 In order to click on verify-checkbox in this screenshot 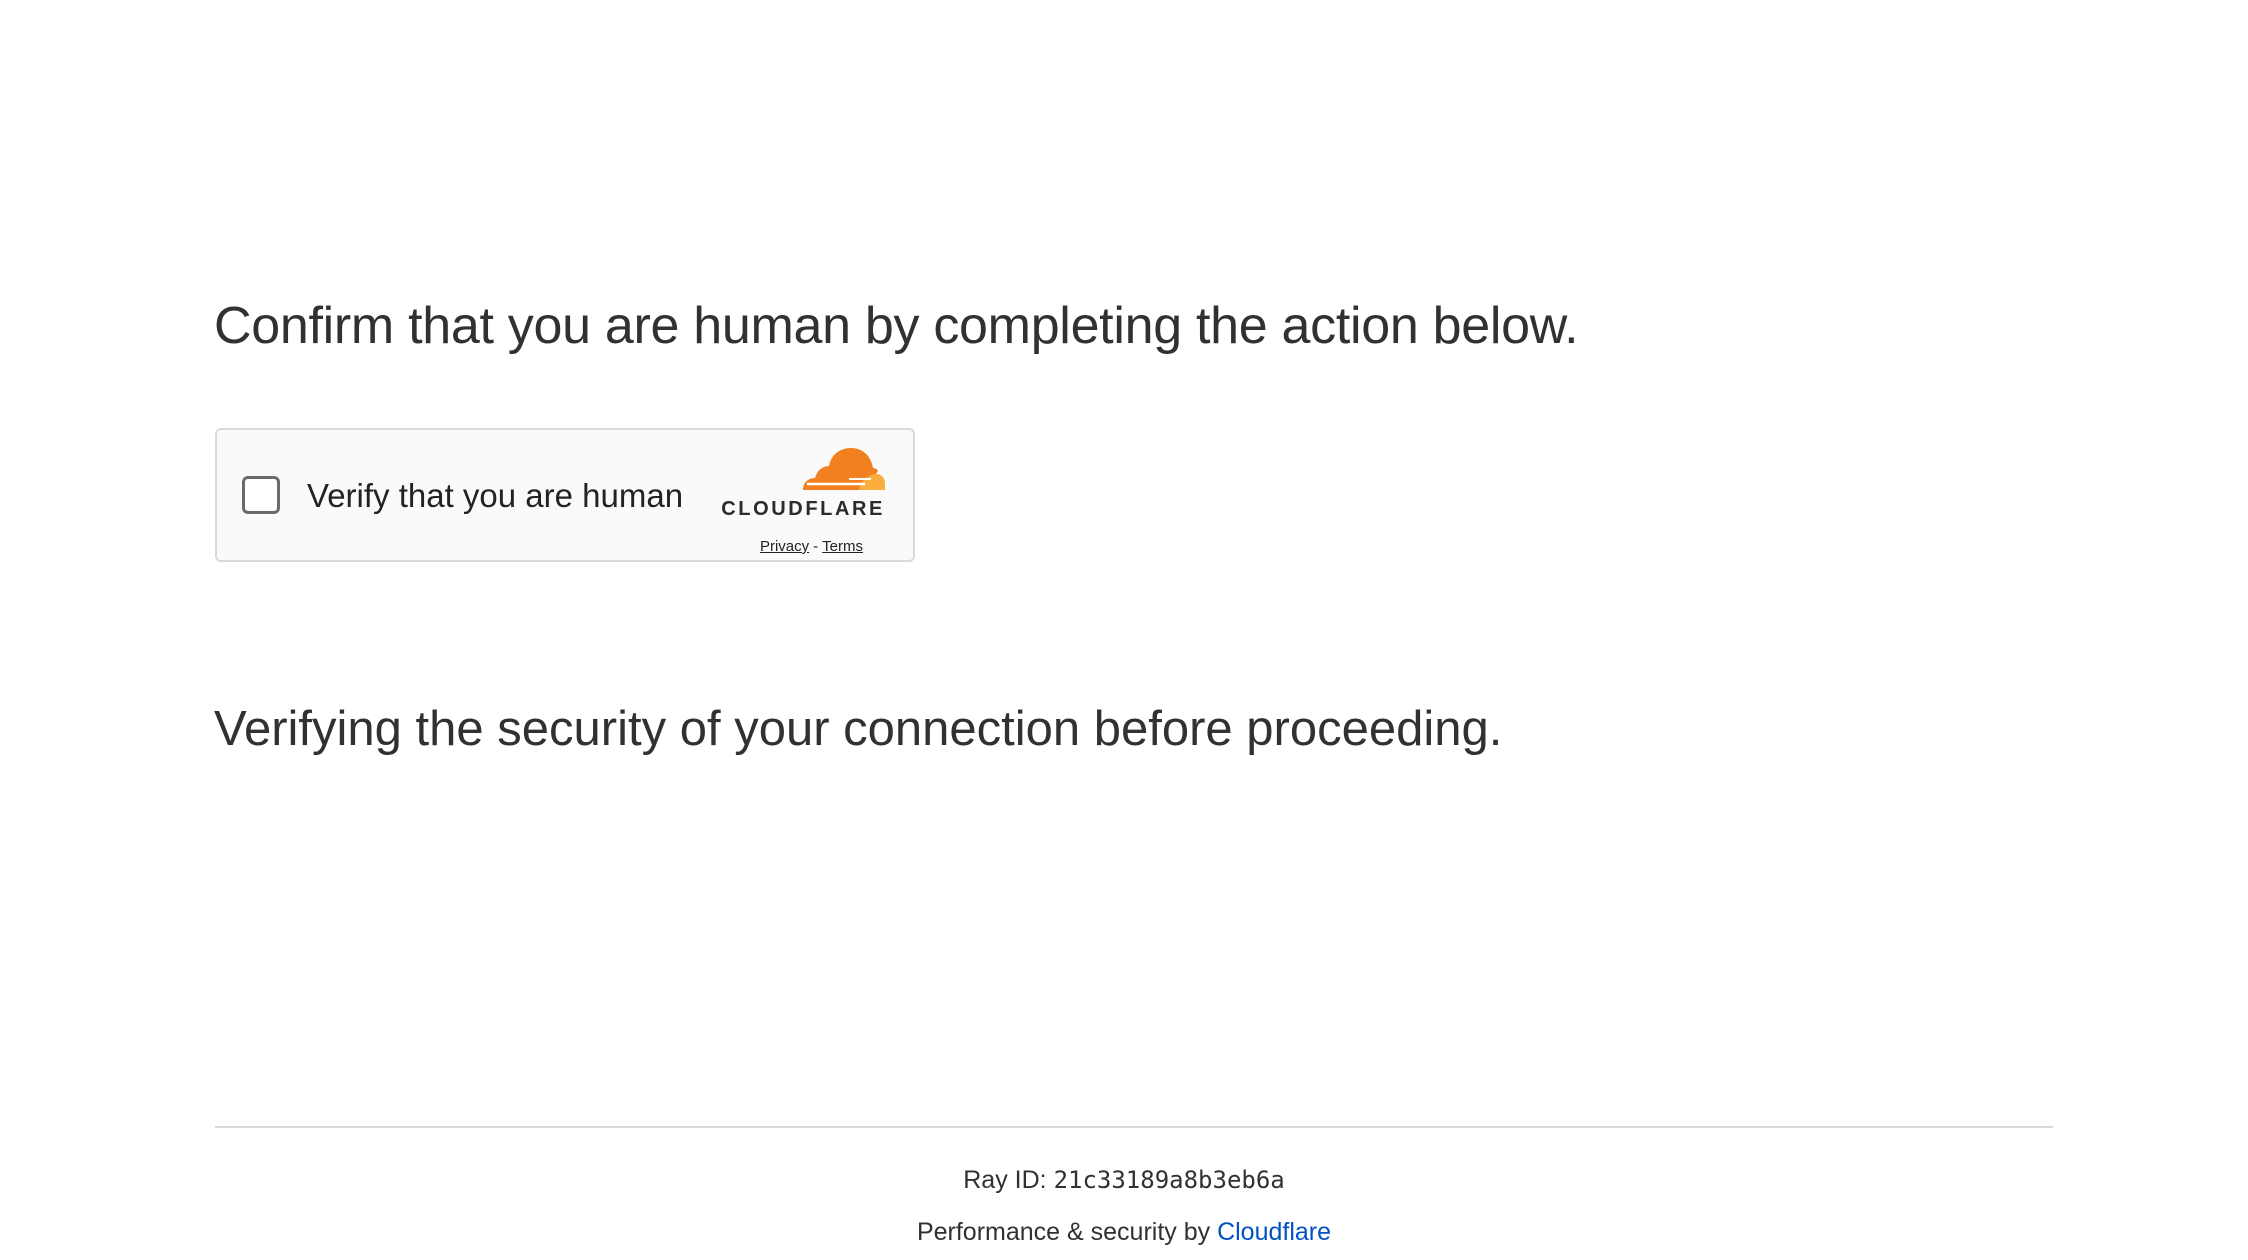, I will do `click(261, 495)`.